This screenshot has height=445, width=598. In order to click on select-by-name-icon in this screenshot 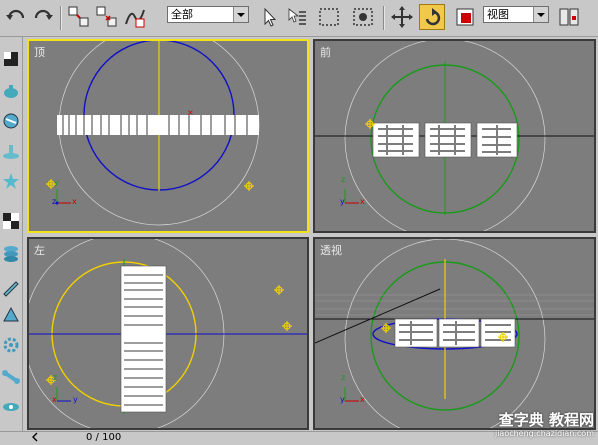, I will do `click(297, 17)`.